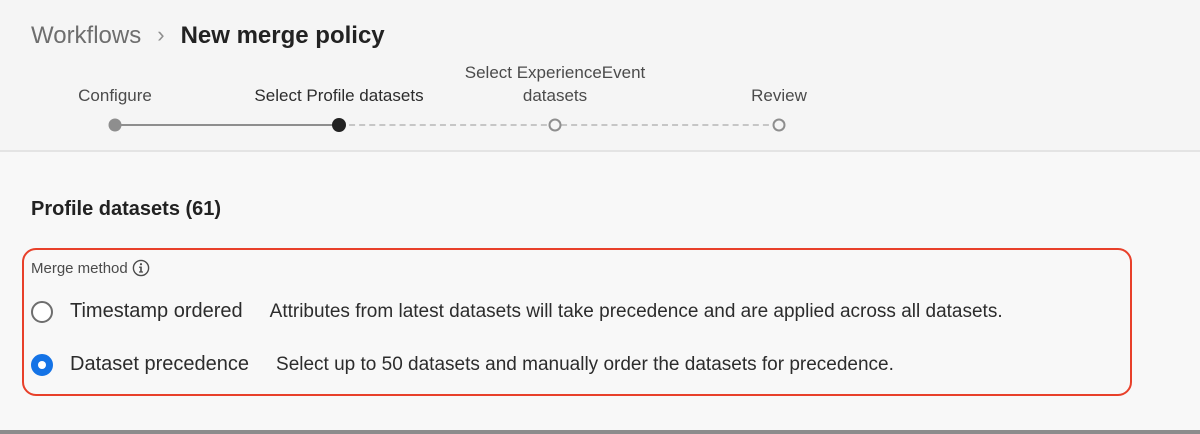  I want to click on step-label-configure: Configure, so click(115, 95).